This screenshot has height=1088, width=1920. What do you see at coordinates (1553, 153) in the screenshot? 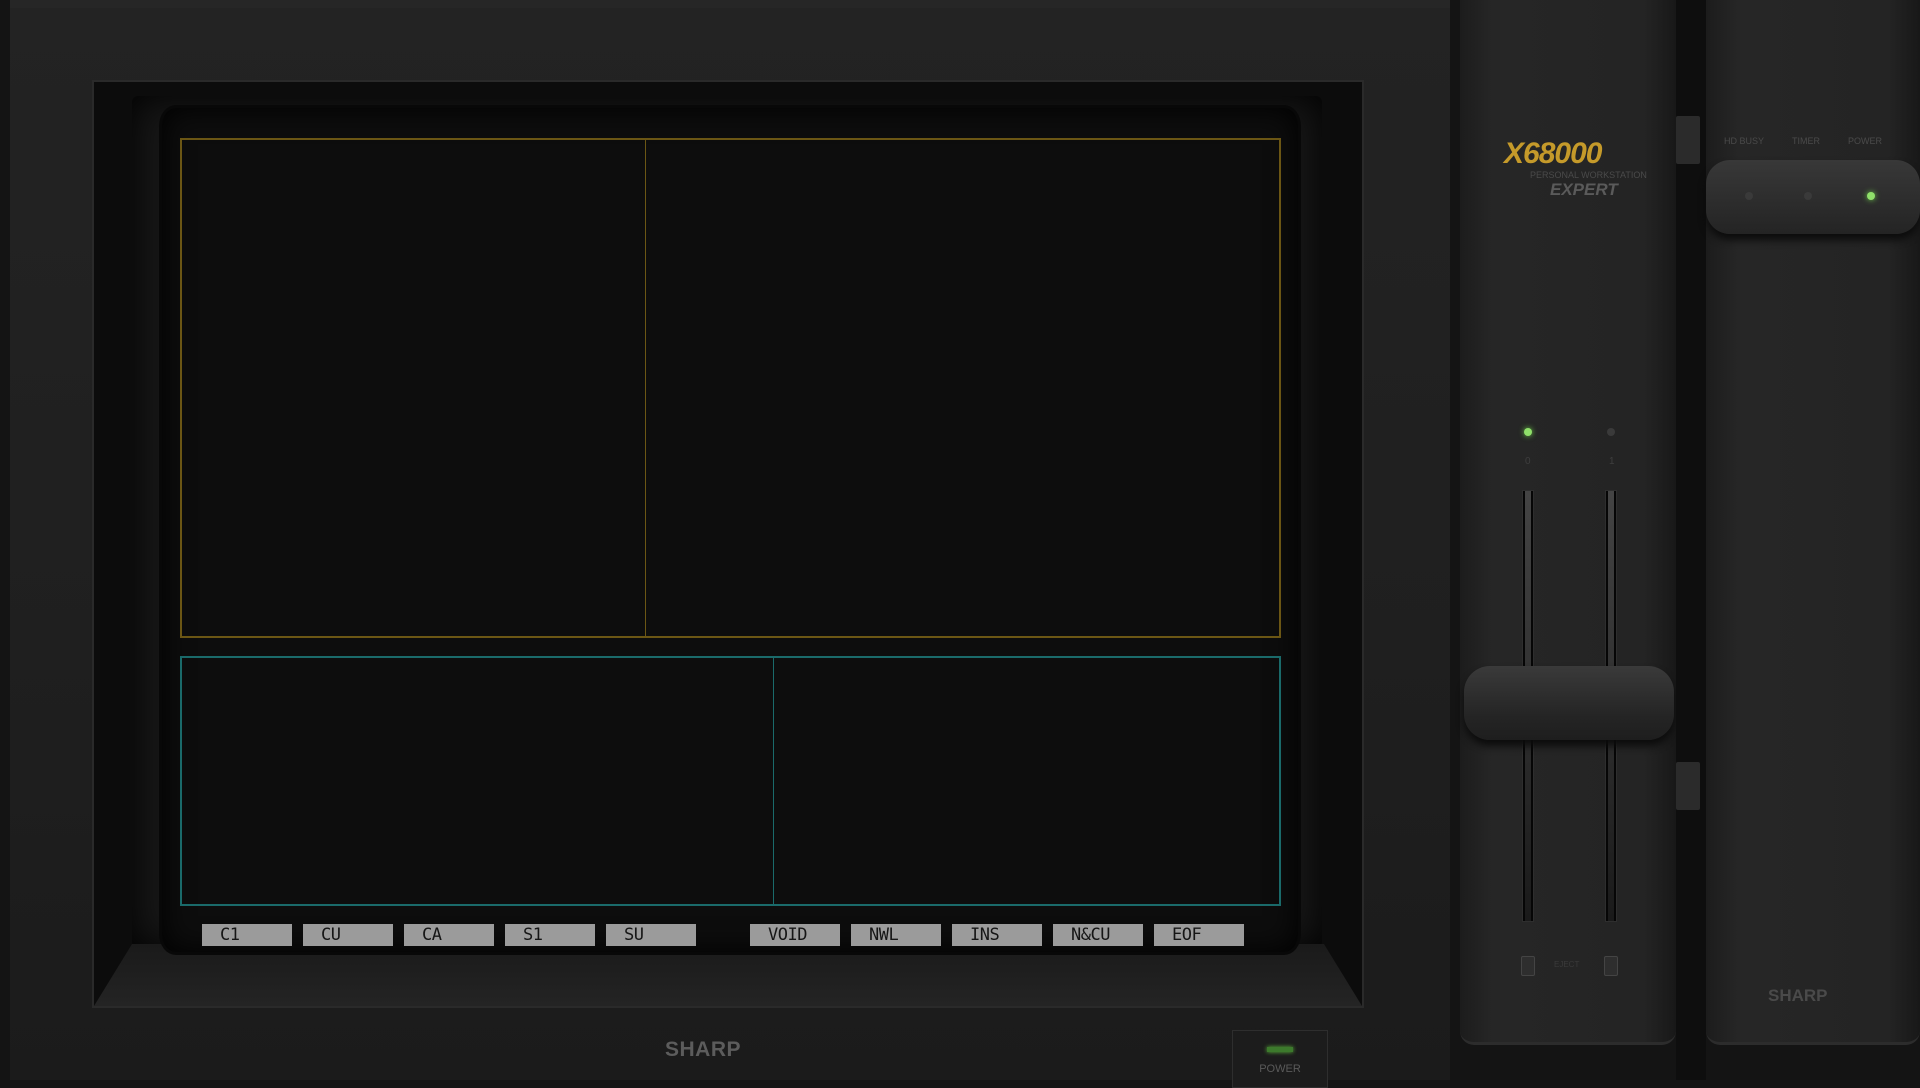
I see `logo-model-name: X68000` at bounding box center [1553, 153].